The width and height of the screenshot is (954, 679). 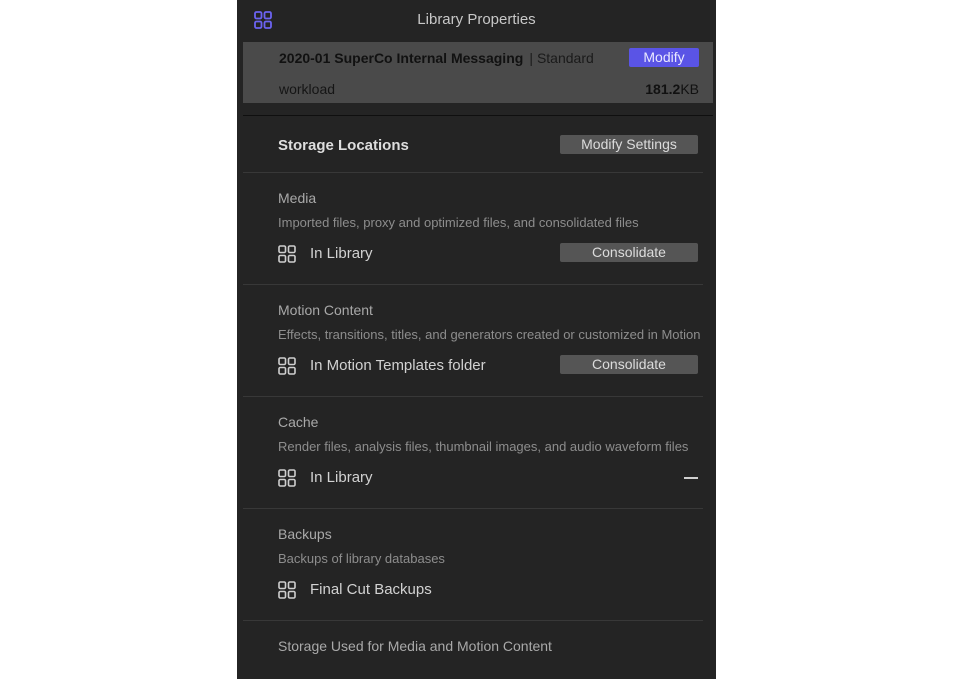 I want to click on motion-content-location: In Motion Templates folder, so click(x=398, y=365).